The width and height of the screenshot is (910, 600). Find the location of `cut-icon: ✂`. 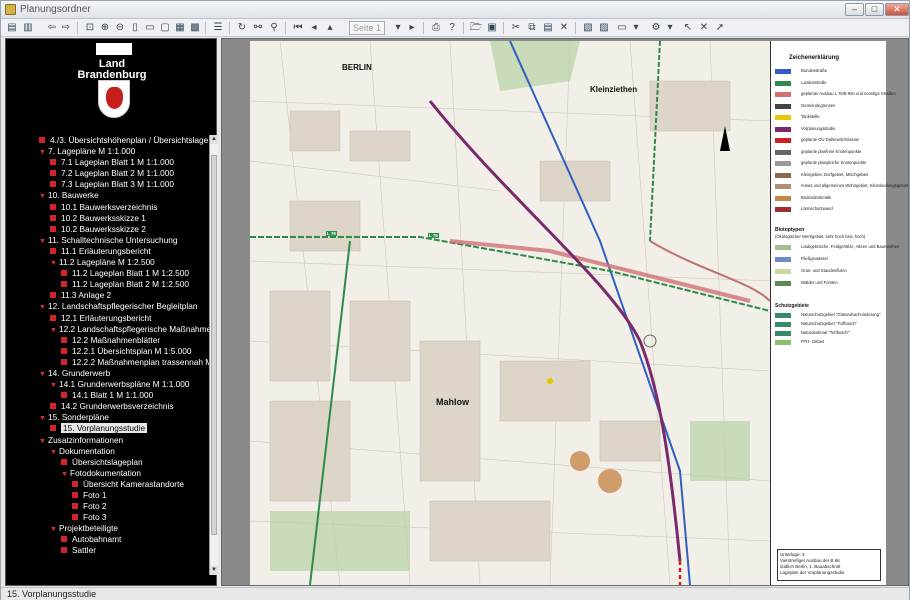

cut-icon: ✂ is located at coordinates (516, 28).